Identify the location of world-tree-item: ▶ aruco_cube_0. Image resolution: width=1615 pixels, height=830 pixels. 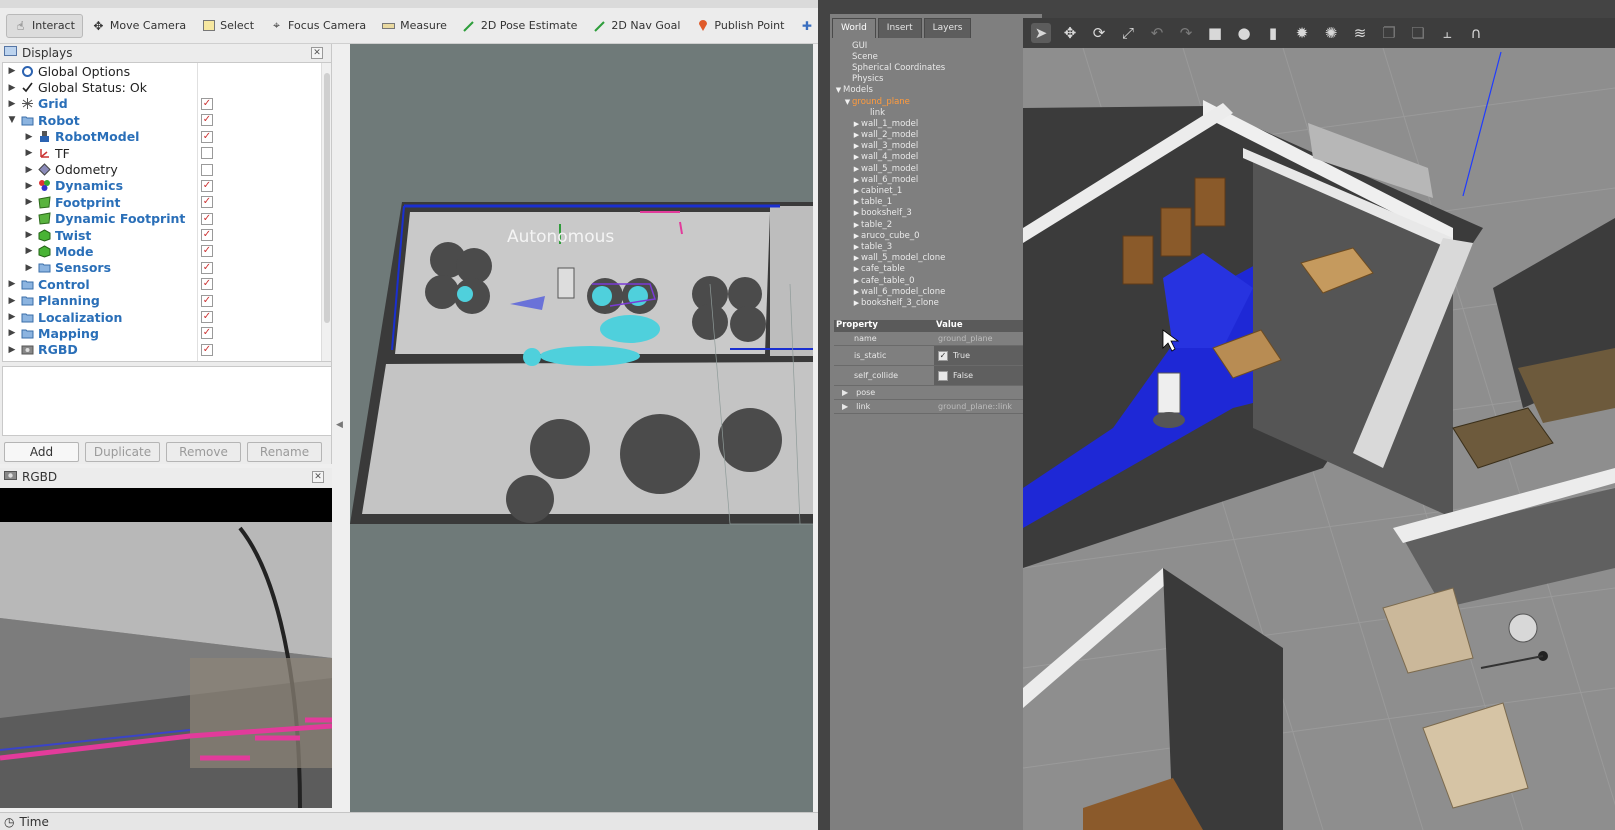
(933, 235).